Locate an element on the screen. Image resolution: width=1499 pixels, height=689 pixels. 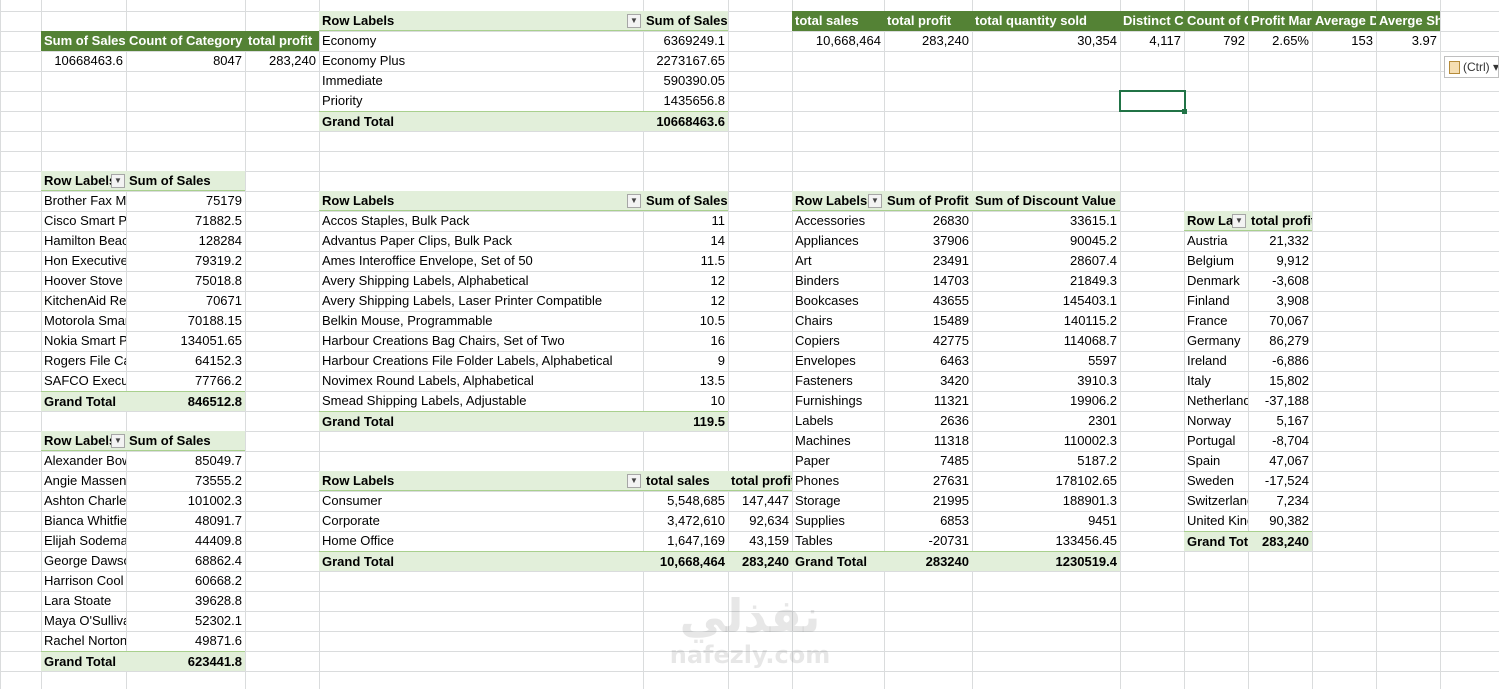
pivot-row-value: 7485 is located at coordinates (928, 461).